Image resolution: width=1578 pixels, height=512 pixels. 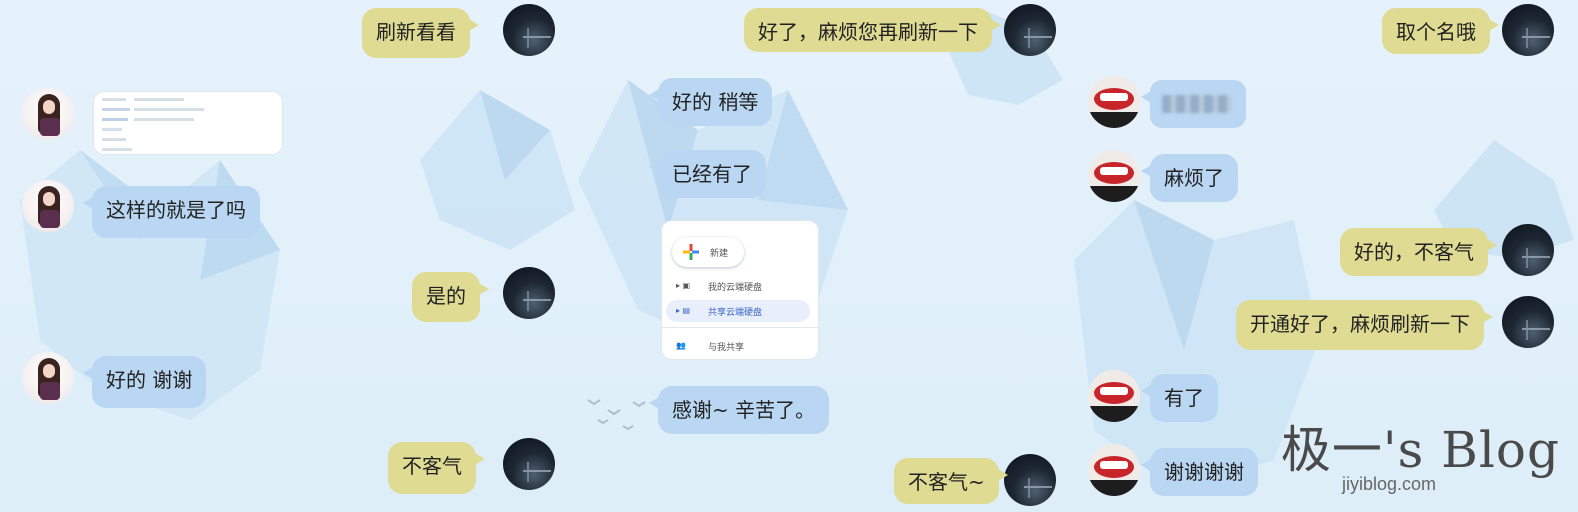 I want to click on blurred-text, so click(x=1197, y=104).